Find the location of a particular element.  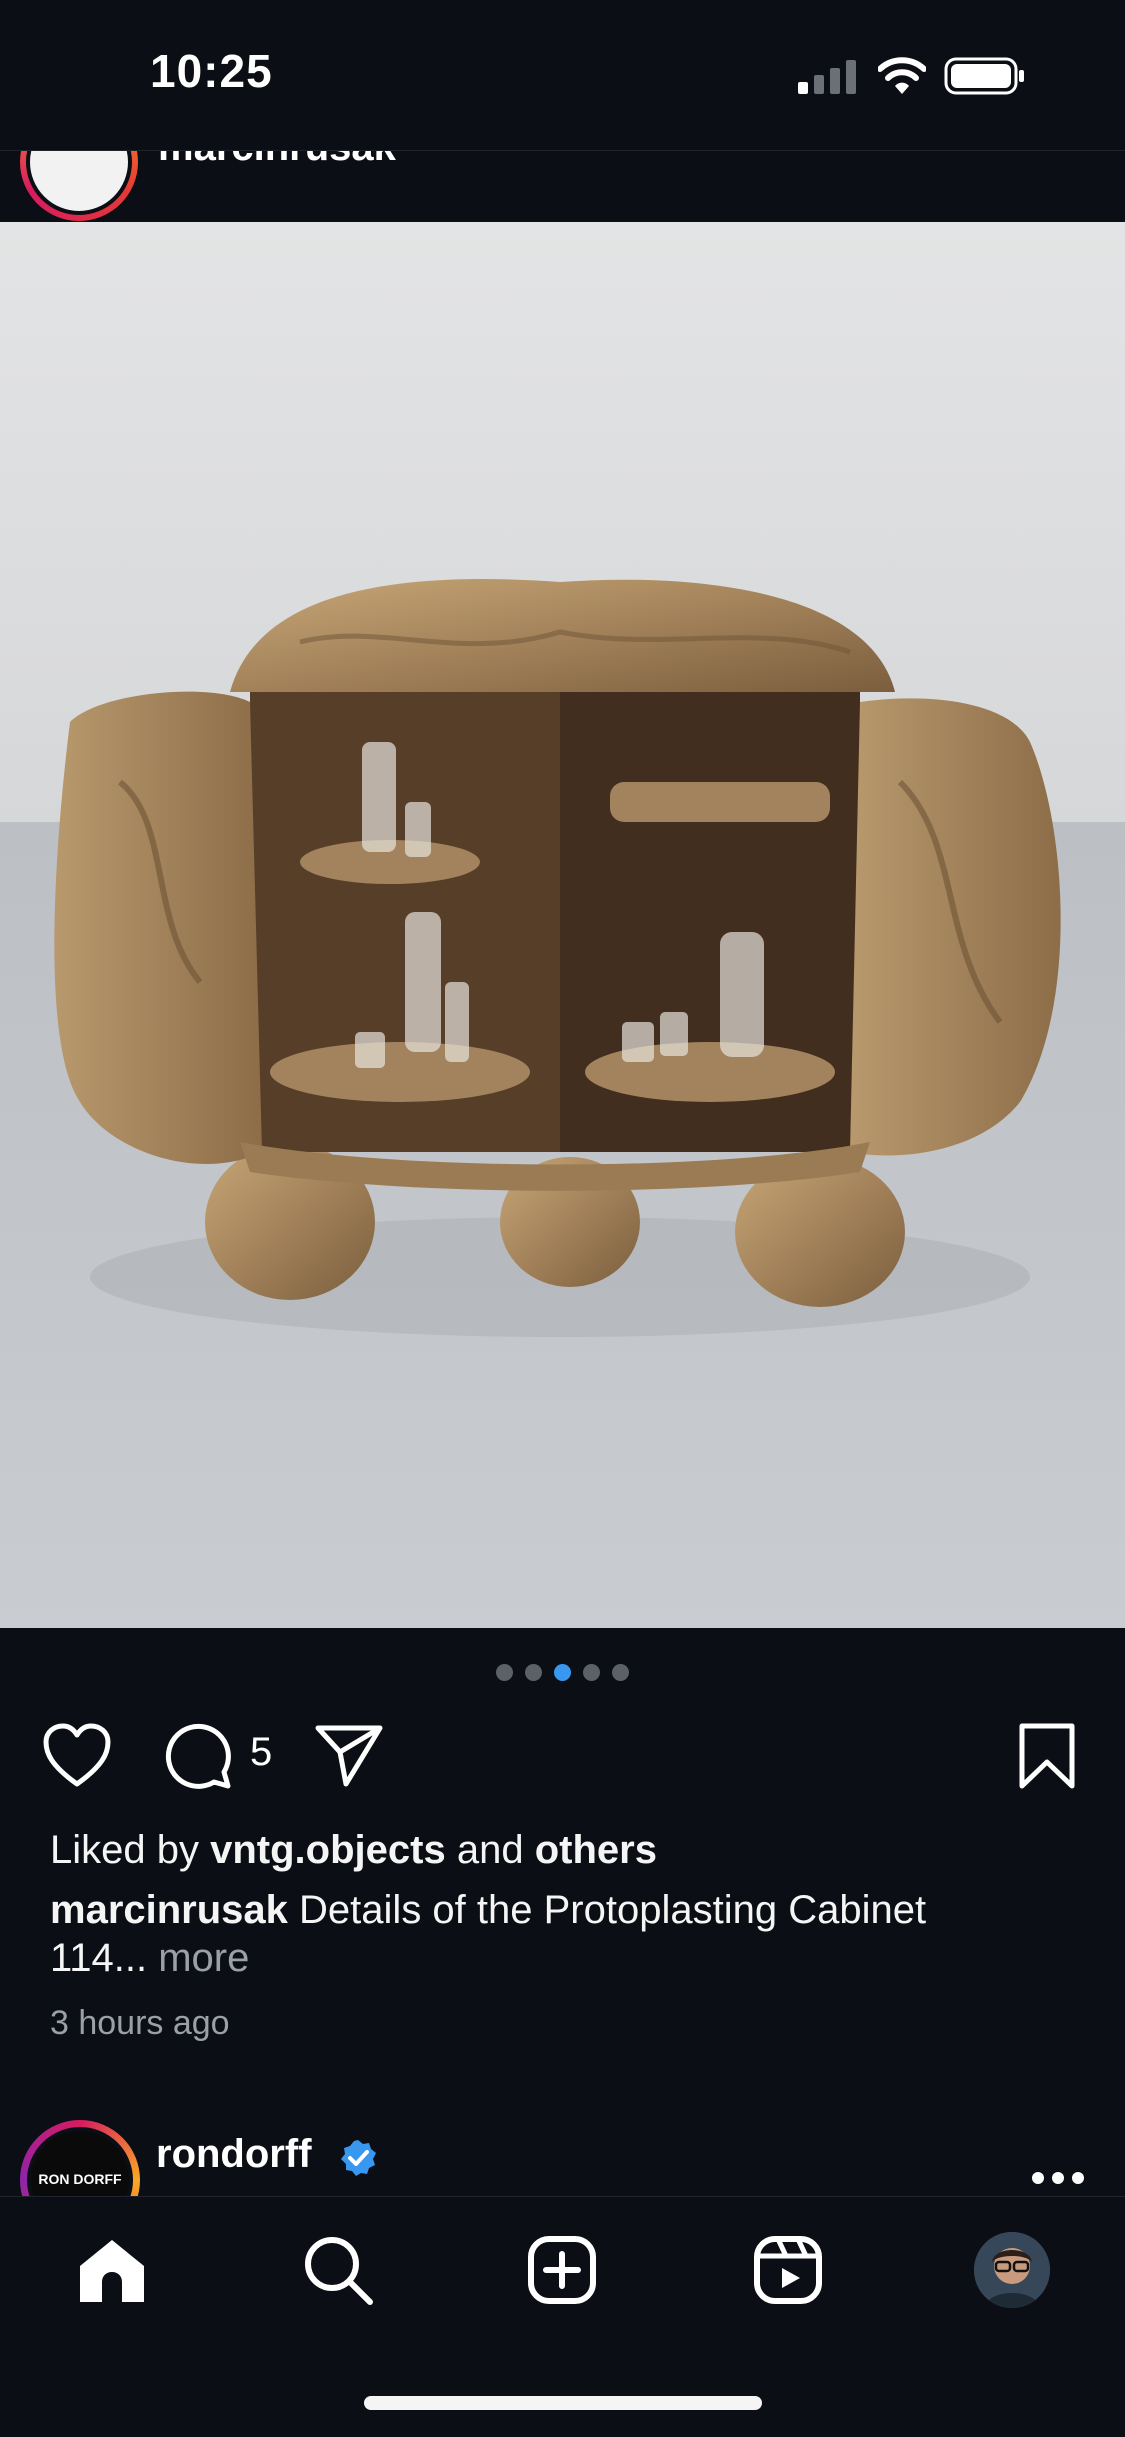

carousel-indicator is located at coordinates (562, 1674).